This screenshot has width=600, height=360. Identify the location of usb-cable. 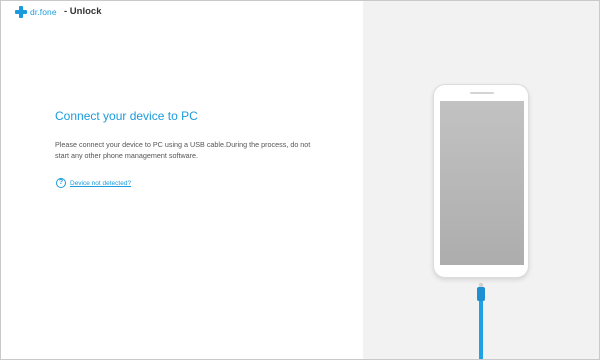
(481, 330).